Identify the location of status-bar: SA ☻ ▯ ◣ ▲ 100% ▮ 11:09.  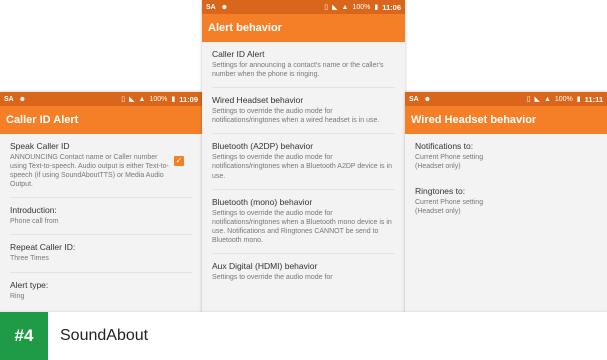
(101, 99).